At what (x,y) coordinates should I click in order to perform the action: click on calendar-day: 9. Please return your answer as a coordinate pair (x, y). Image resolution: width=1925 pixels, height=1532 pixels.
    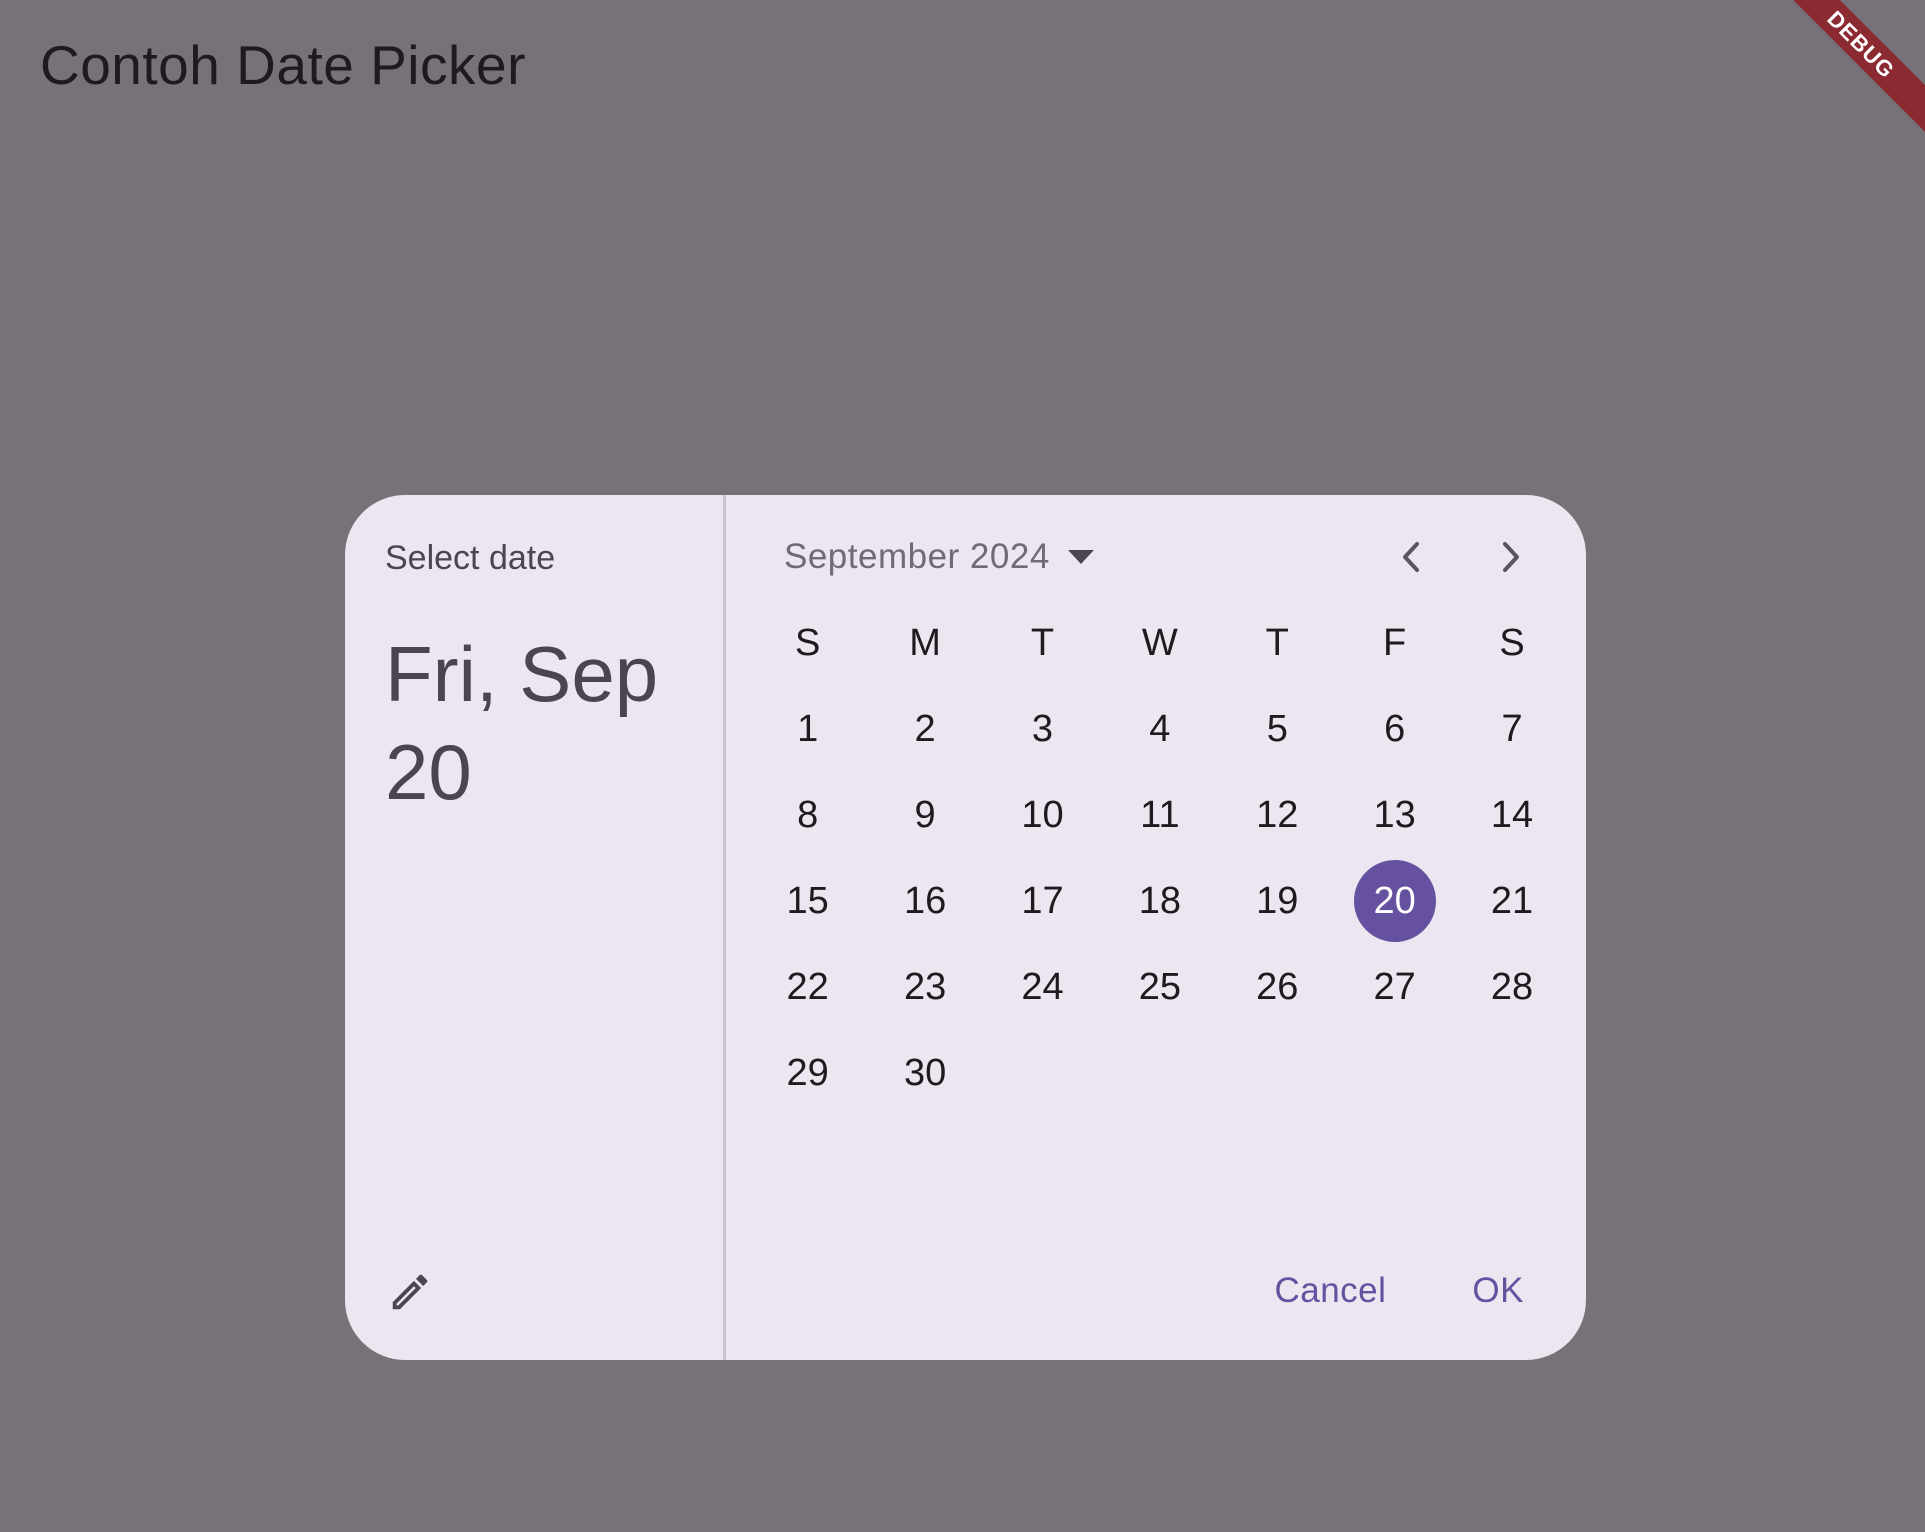
    Looking at the image, I should click on (924, 815).